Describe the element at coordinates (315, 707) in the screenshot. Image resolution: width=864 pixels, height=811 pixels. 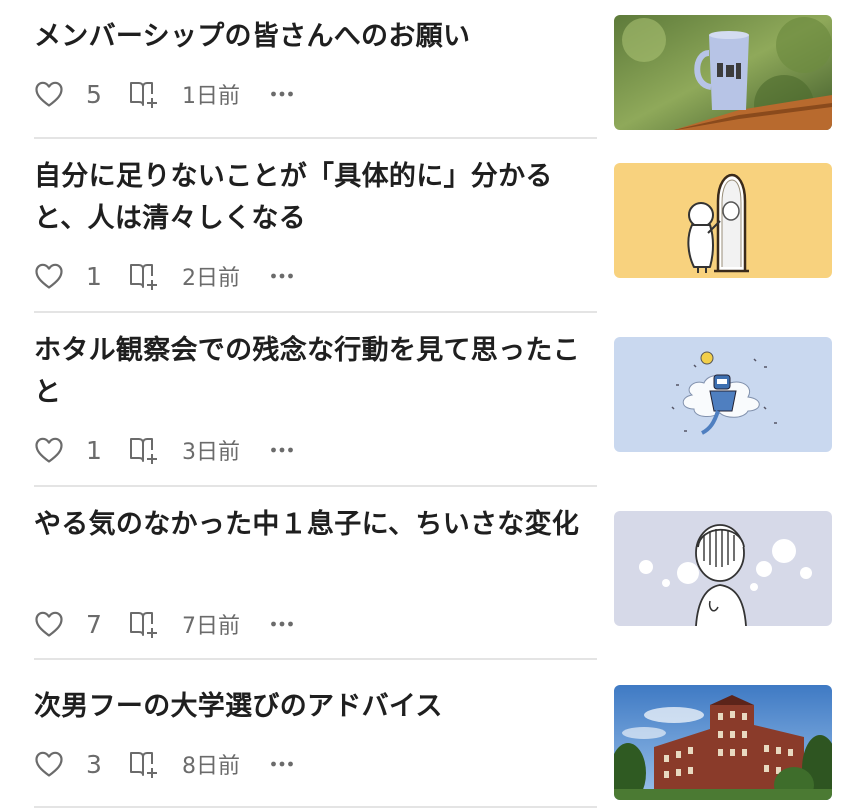
I see `article-title: 次男フーの大学選びのアドバイス` at that location.